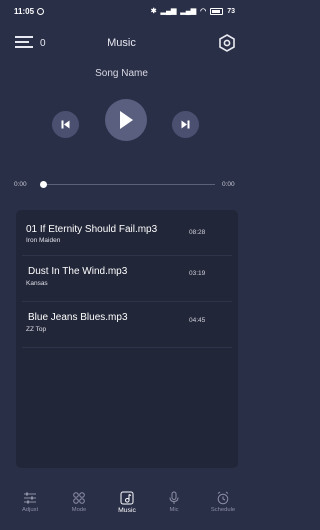  What do you see at coordinates (20, 184) in the screenshot?
I see `elapsed-time: 0:00` at bounding box center [20, 184].